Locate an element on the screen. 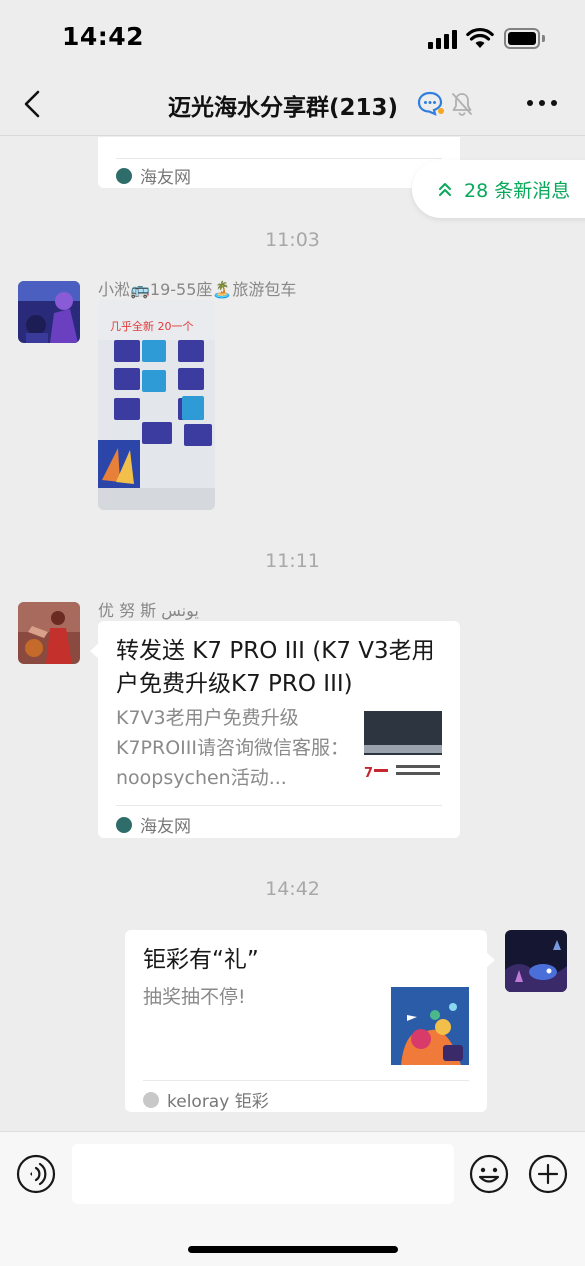 The height and width of the screenshot is (1266, 585). card-thumbnail: 7 is located at coordinates (403, 747).